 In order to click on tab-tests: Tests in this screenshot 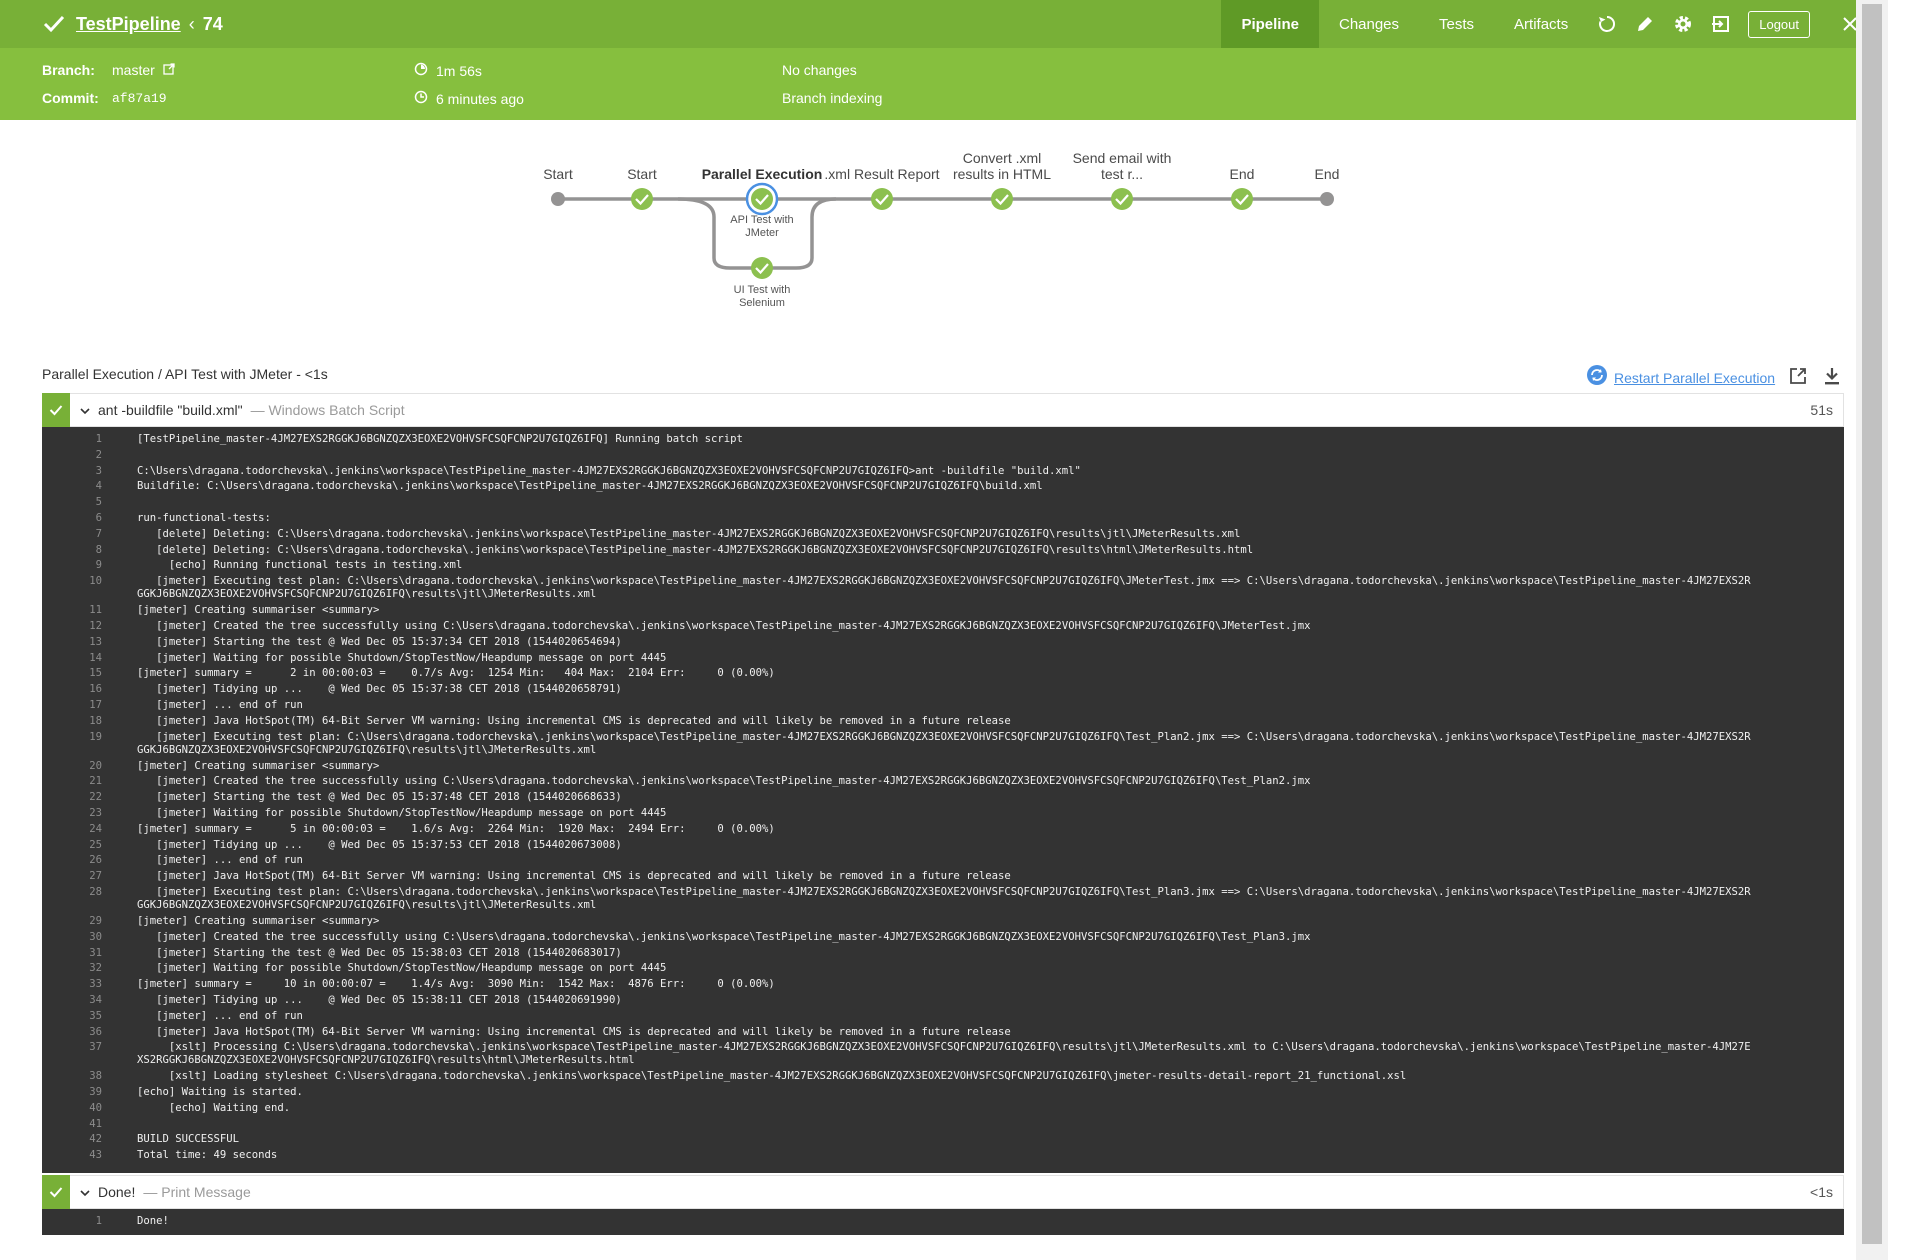, I will do `click(1456, 24)`.